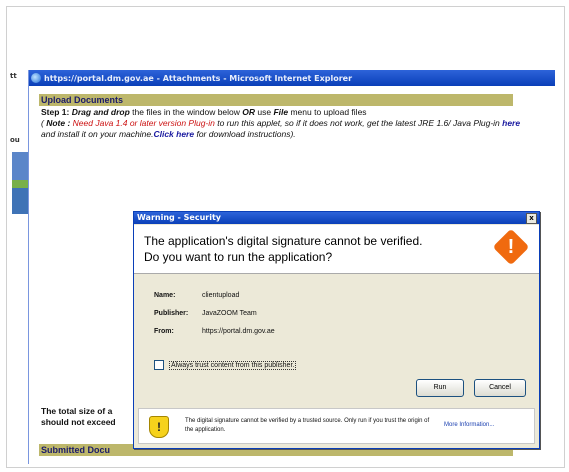 This screenshot has width=569, height=472. I want to click on publisher-label: Publisher:, so click(171, 313).